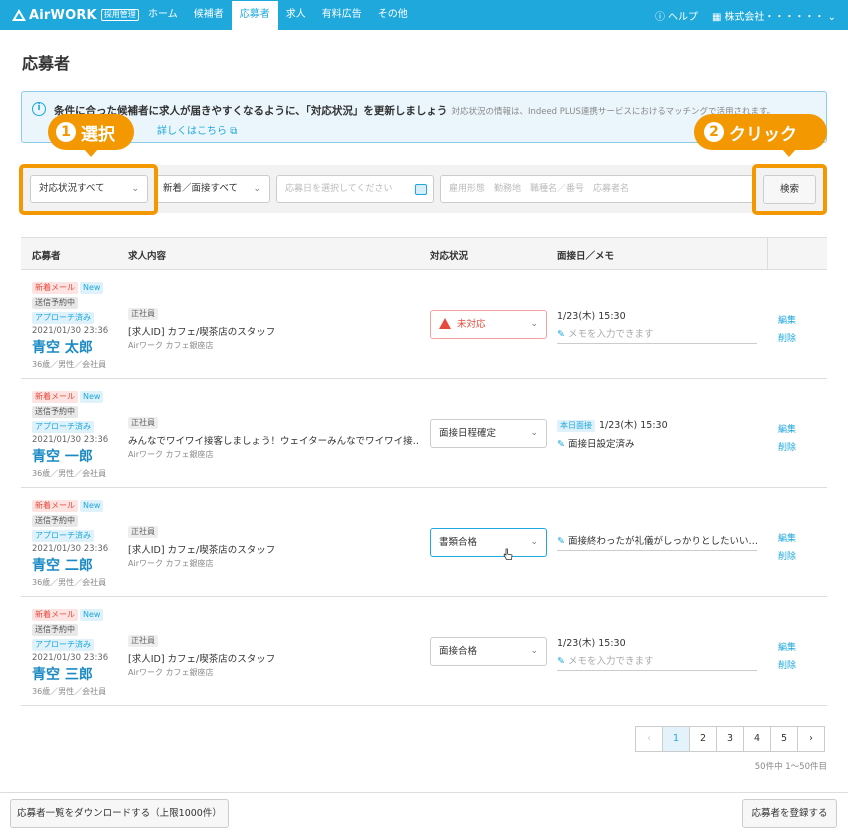  I want to click on memo-value: 面接日設定済み, so click(601, 444).